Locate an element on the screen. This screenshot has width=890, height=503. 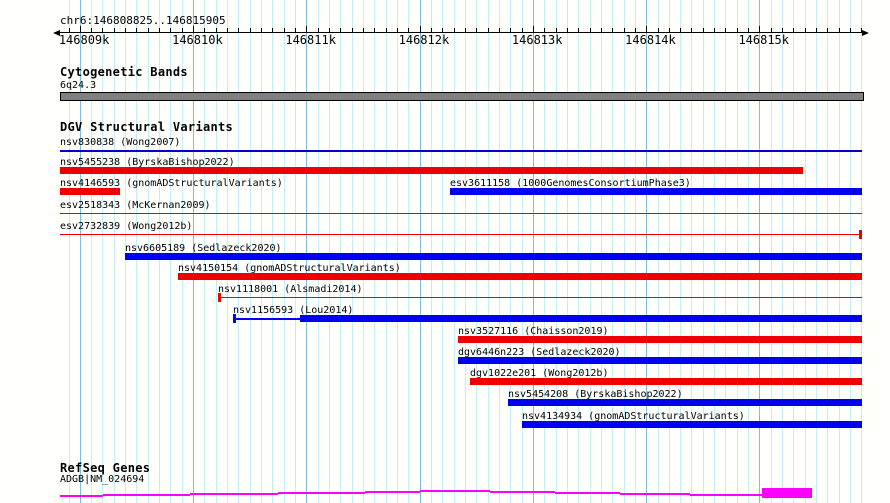
gene-exon-box is located at coordinates (787, 493).